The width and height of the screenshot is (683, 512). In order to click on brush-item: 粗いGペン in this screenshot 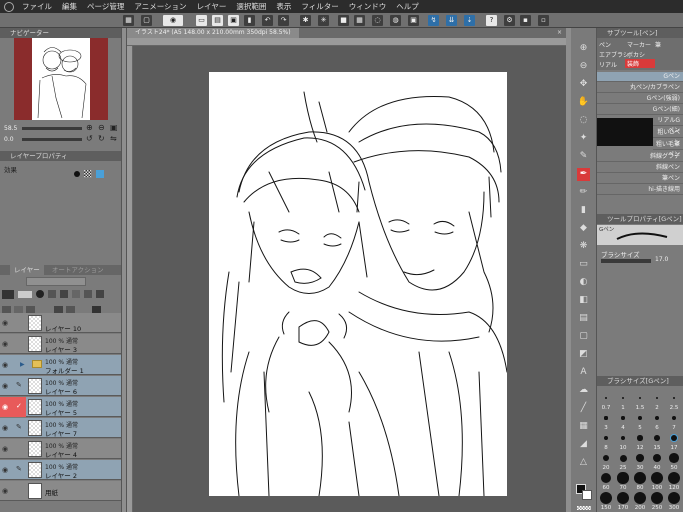, I will do `click(668, 137)`.